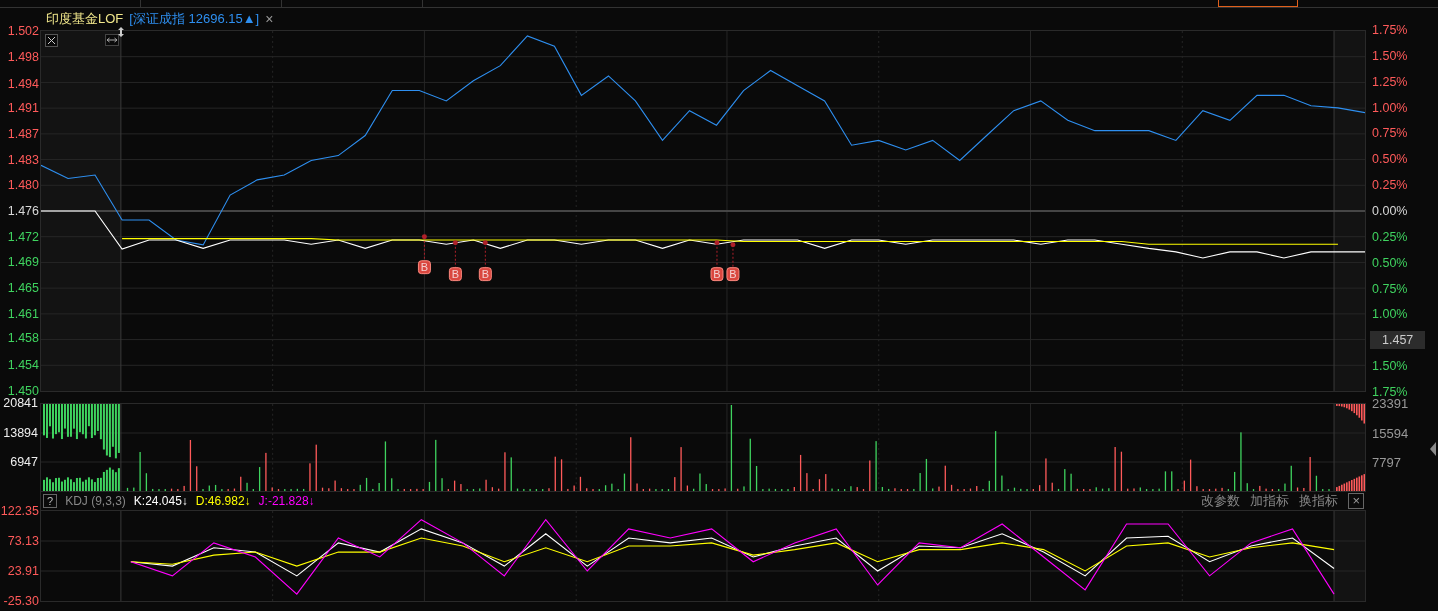 This screenshot has height=611, width=1438. Describe the element at coordinates (23, 287) in the screenshot. I see `axis-label: 1.465` at that location.